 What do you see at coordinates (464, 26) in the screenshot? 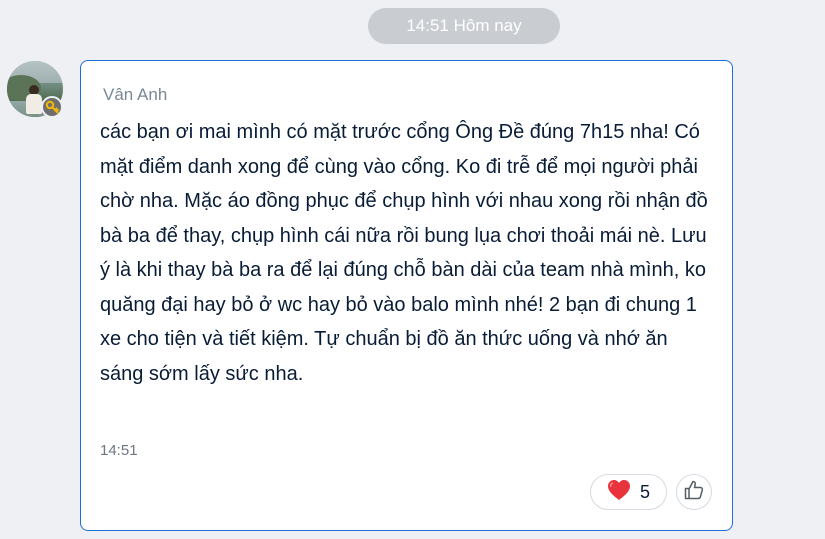
I see `date-separator: 14:51 Hôm nay` at bounding box center [464, 26].